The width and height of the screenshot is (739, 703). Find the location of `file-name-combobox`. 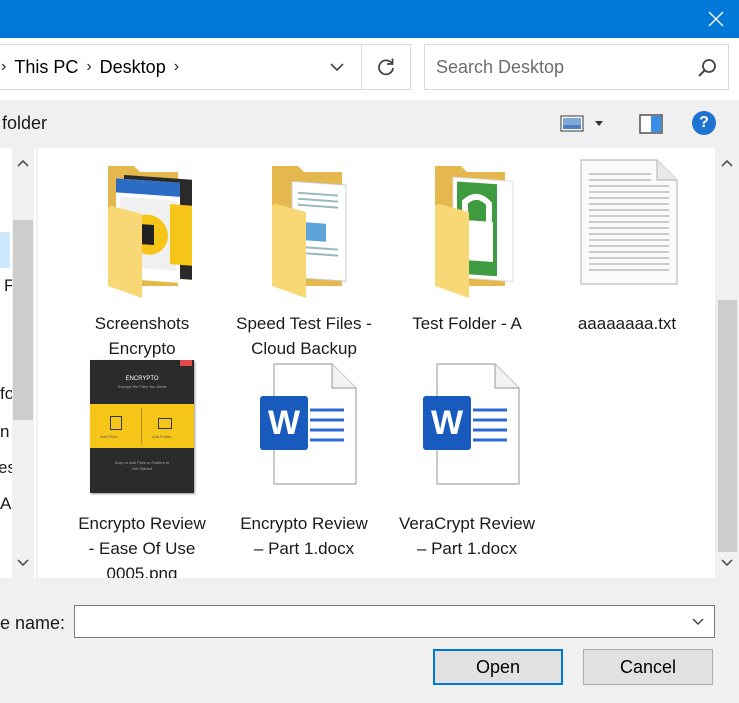

file-name-combobox is located at coordinates (394, 621).